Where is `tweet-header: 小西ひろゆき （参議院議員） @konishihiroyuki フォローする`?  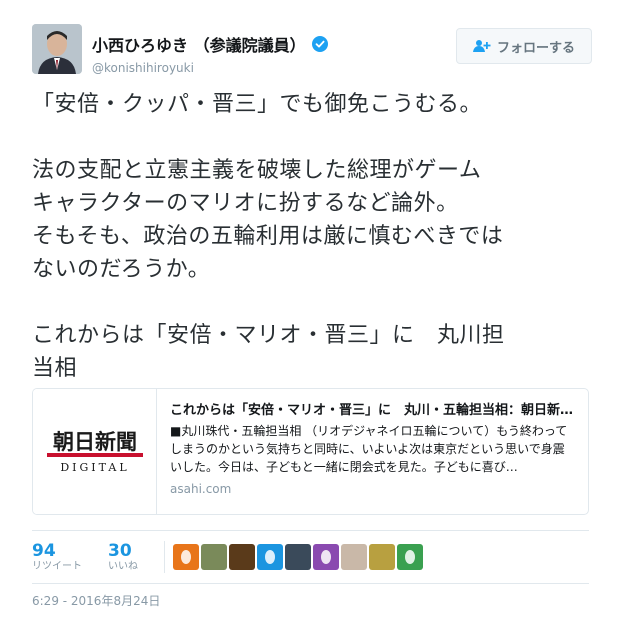
tweet-header: 小西ひろゆき （参議院議員） @konishihiroyuki フォローする is located at coordinates (312, 52).